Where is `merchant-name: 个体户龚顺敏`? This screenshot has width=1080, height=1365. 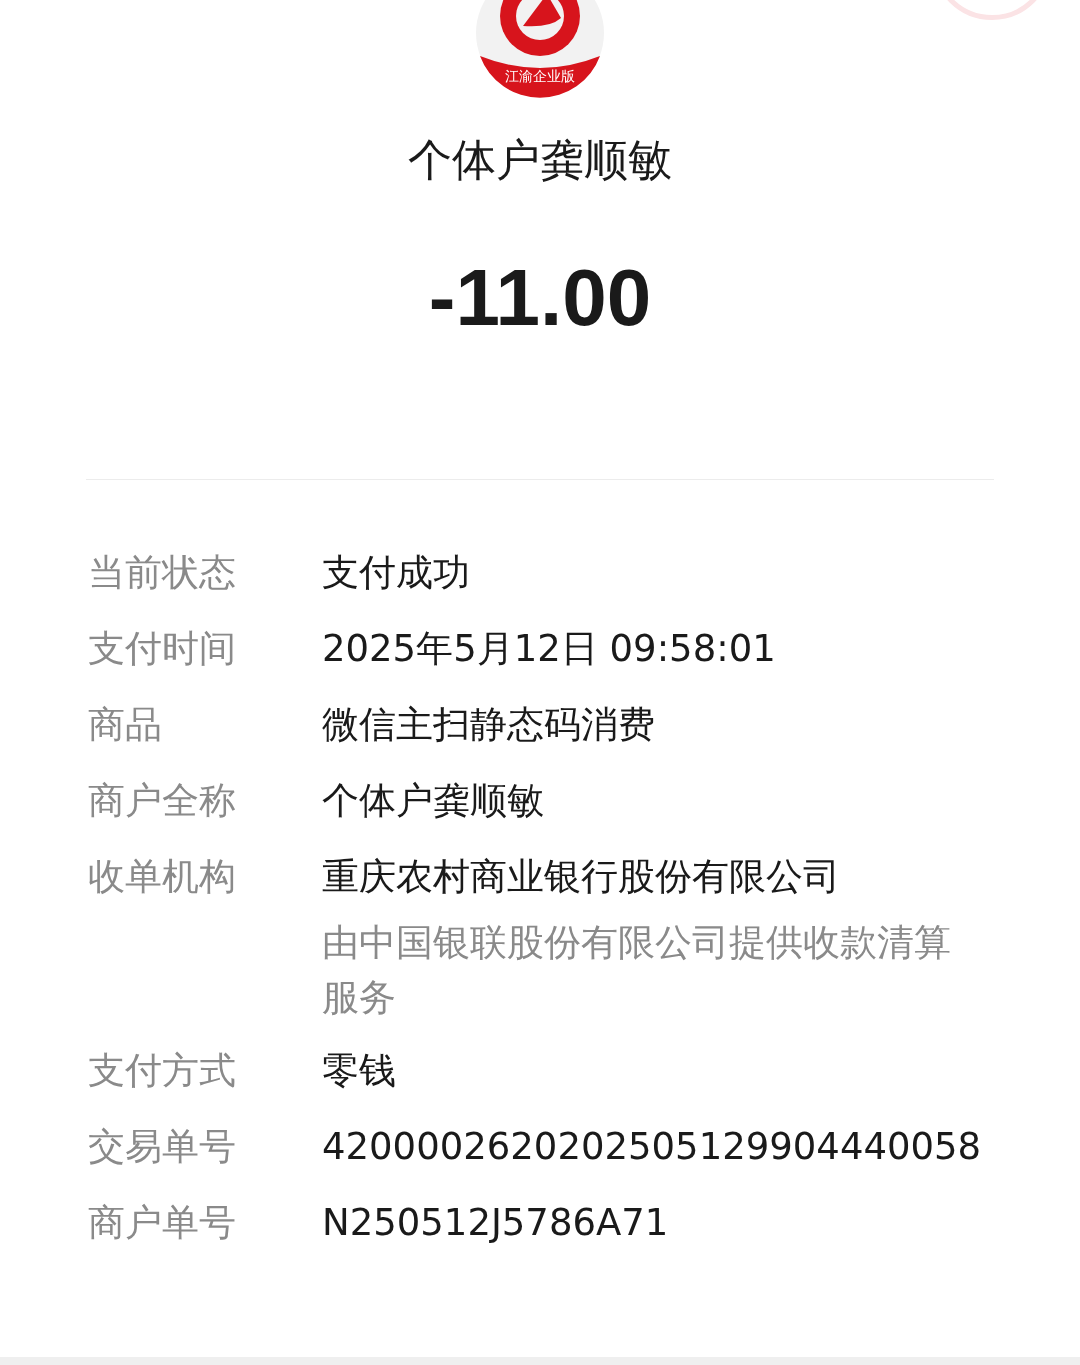
merchant-name: 个体户龚顺敏 is located at coordinates (540, 160).